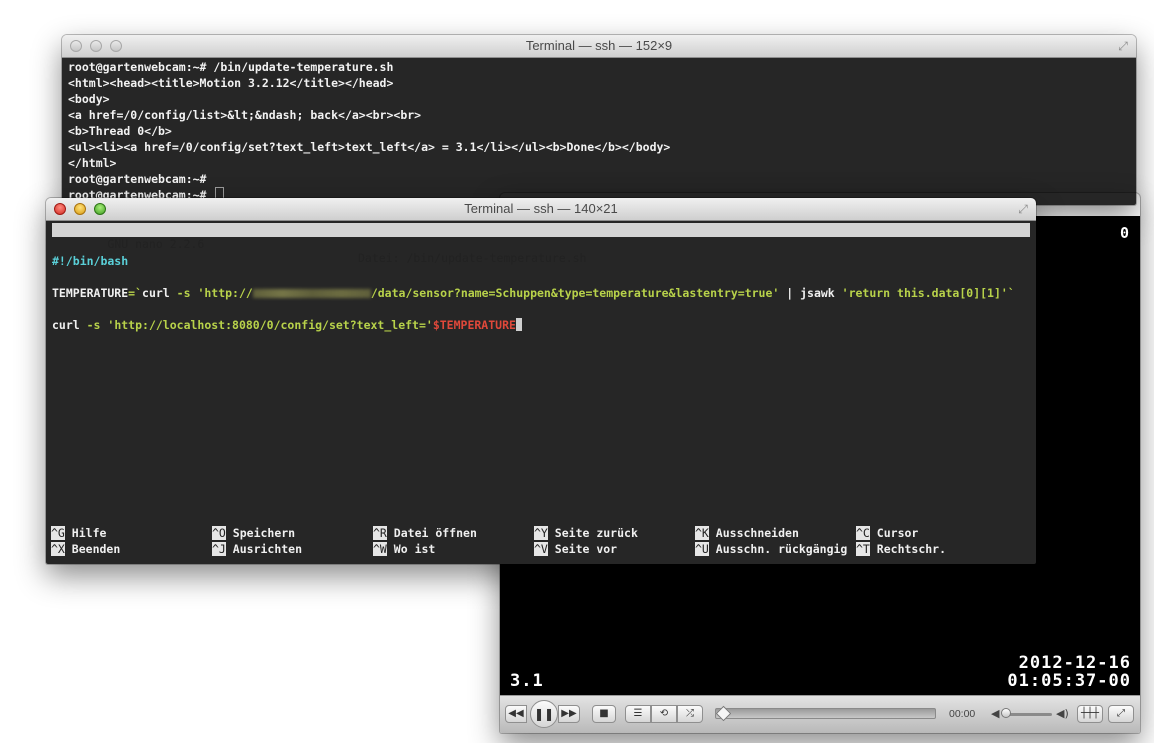  I want to click on shortcut-label: Wo ist, so click(414, 549).